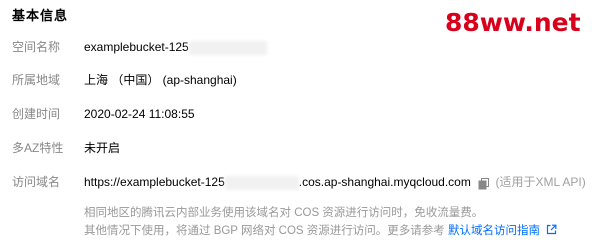 The width and height of the screenshot is (599, 251). What do you see at coordinates (139, 114) in the screenshot?
I see `created-value: 2020-02-24 11:08:55` at bounding box center [139, 114].